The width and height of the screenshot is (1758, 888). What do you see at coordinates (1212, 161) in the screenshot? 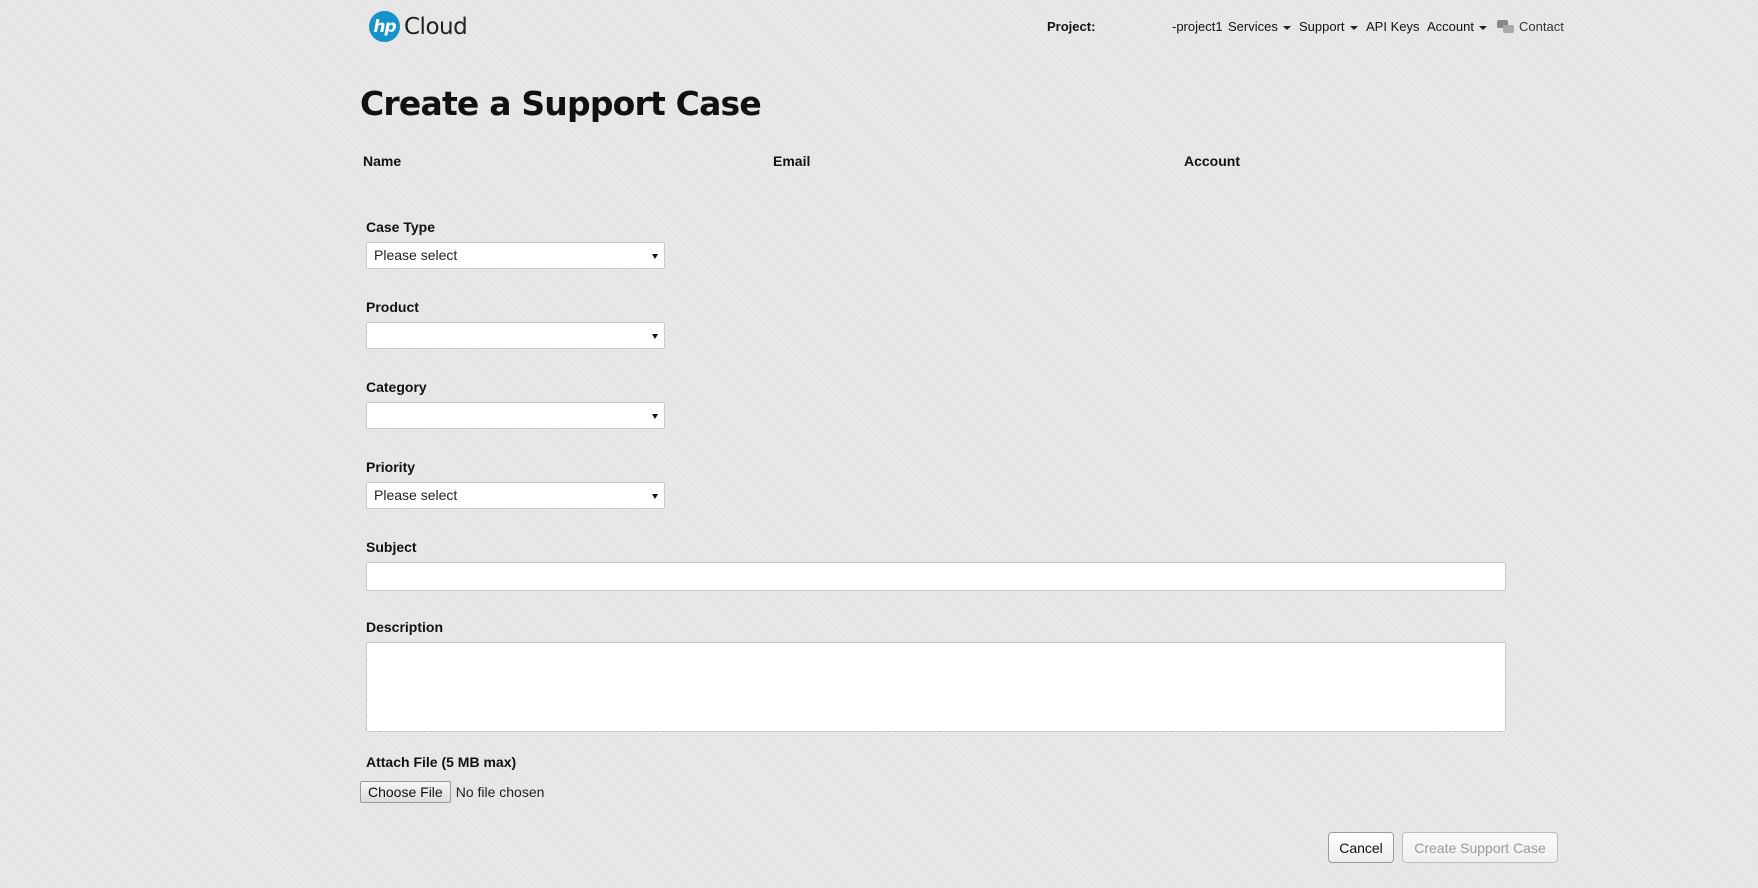
I see `account-label: Account` at bounding box center [1212, 161].